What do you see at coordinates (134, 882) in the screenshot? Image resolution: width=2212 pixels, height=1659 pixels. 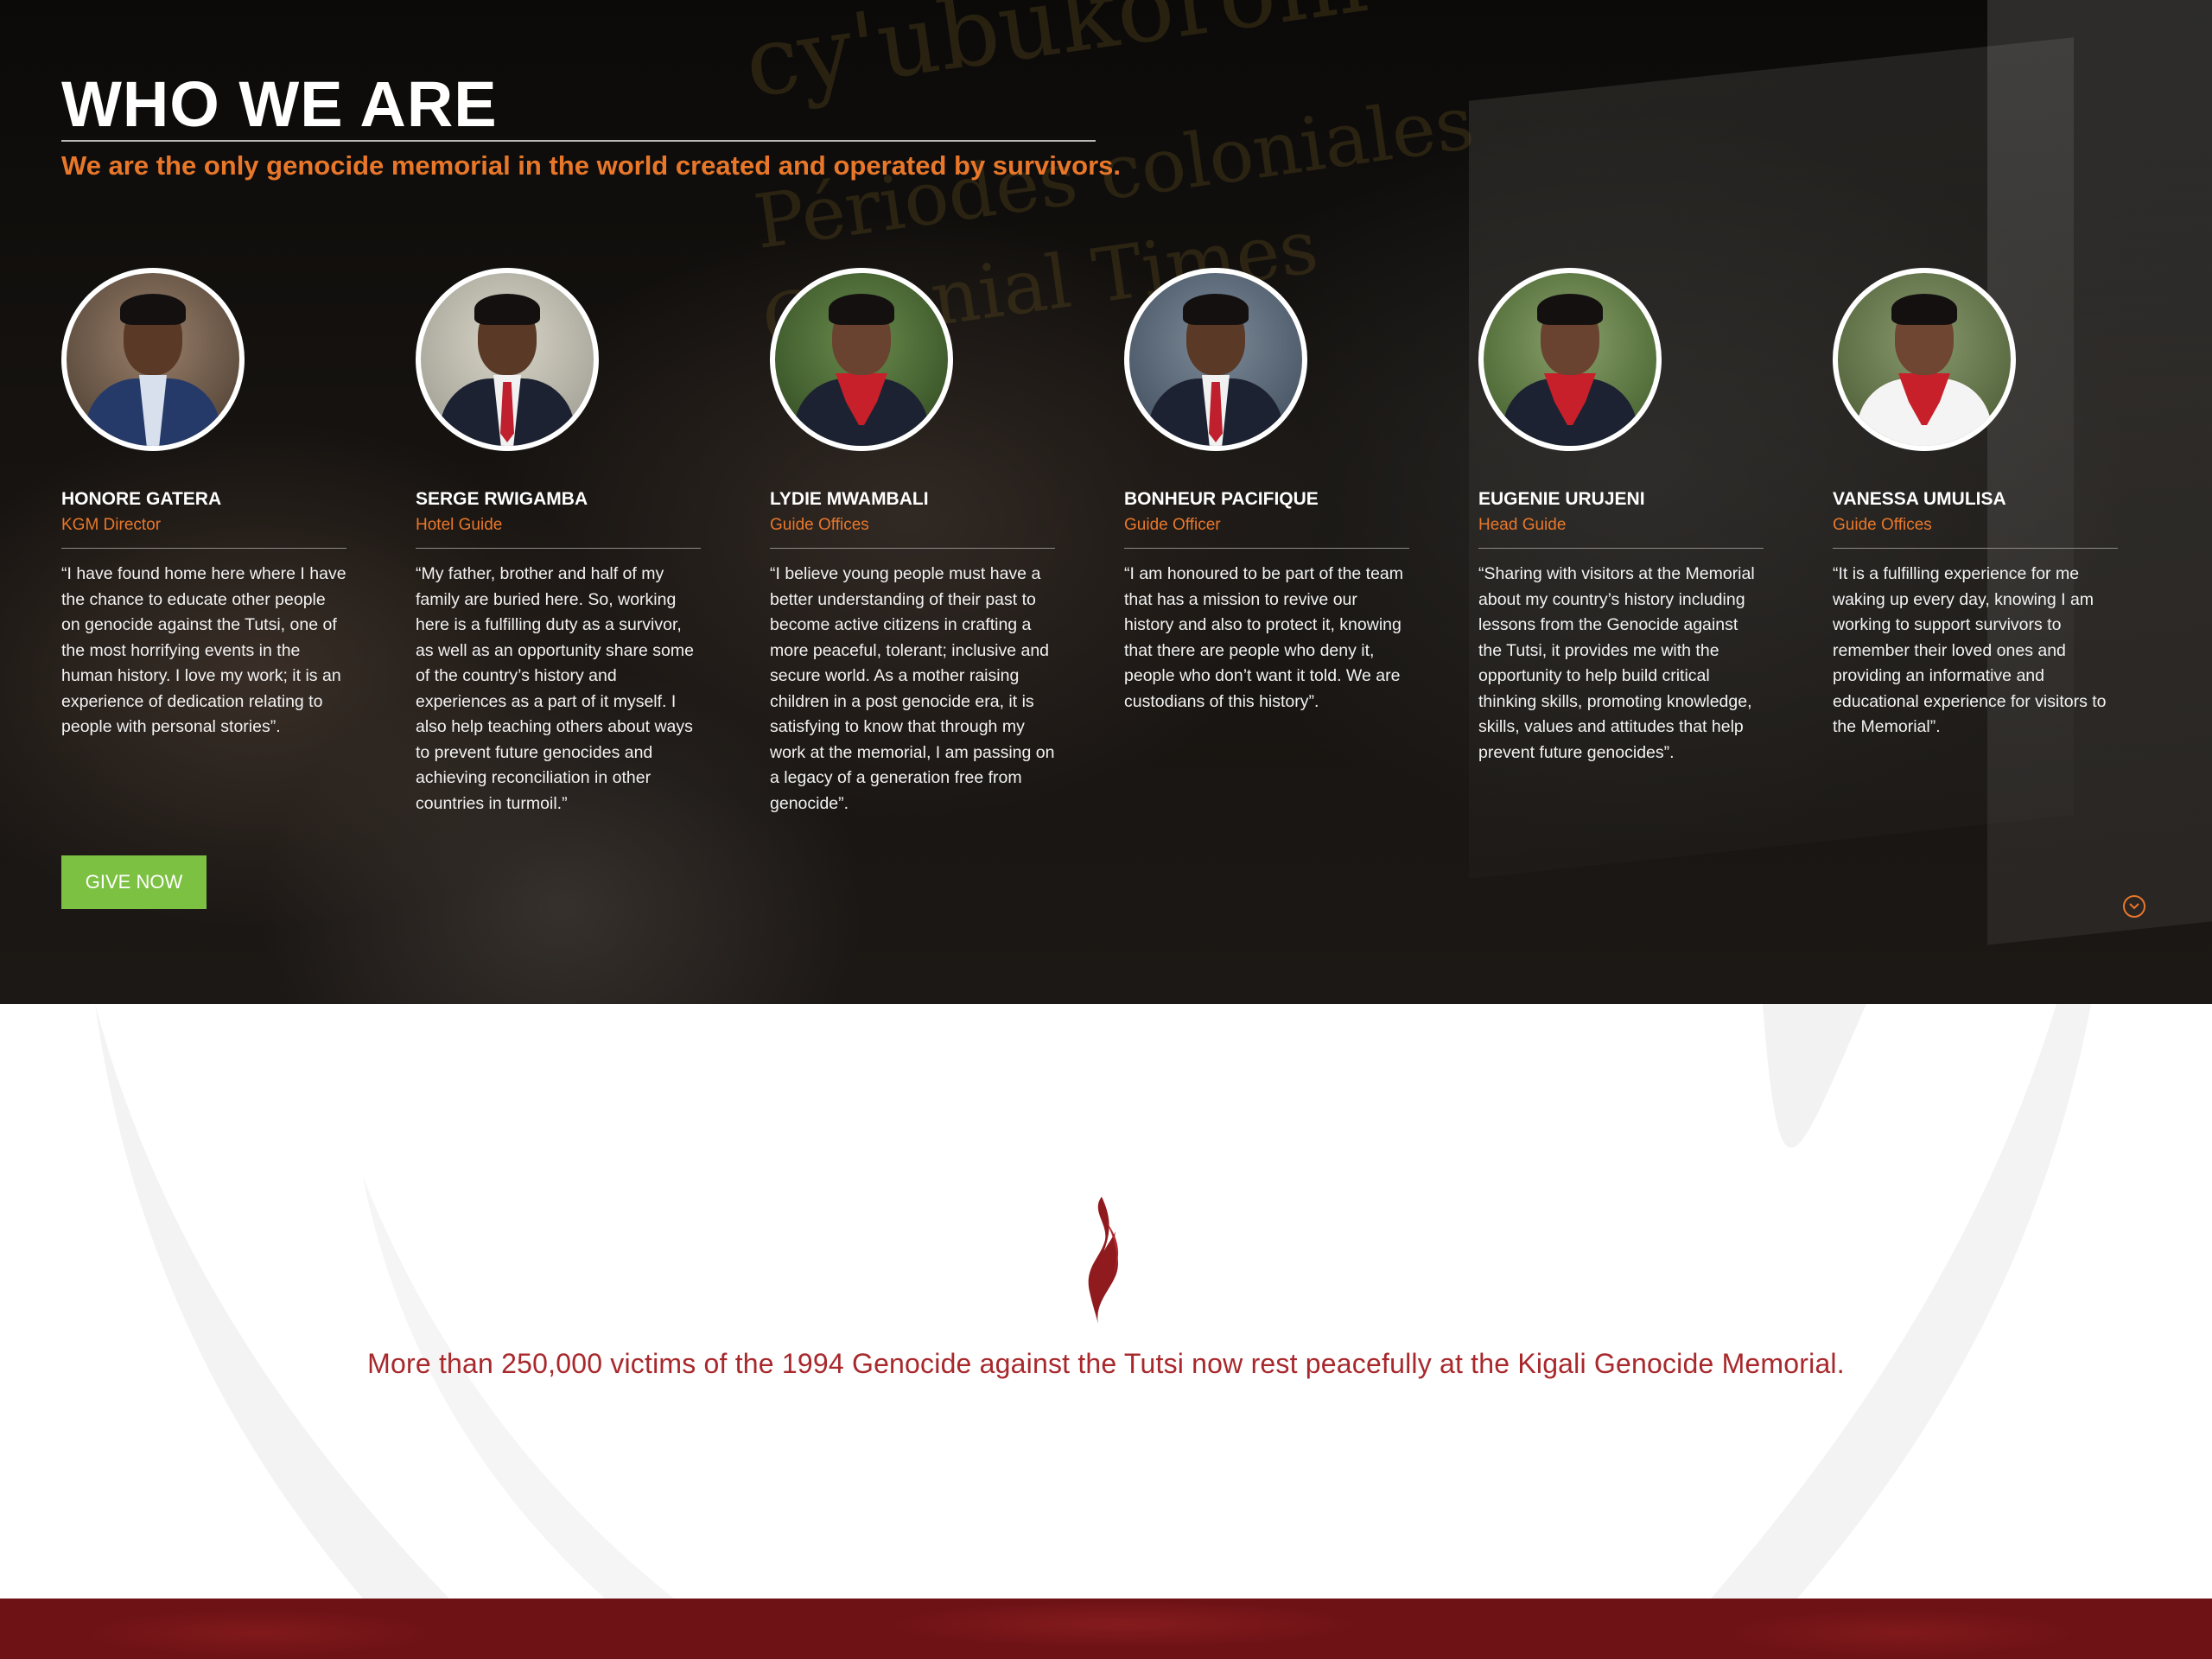 I see `give-now-button: GIVE NOW` at bounding box center [134, 882].